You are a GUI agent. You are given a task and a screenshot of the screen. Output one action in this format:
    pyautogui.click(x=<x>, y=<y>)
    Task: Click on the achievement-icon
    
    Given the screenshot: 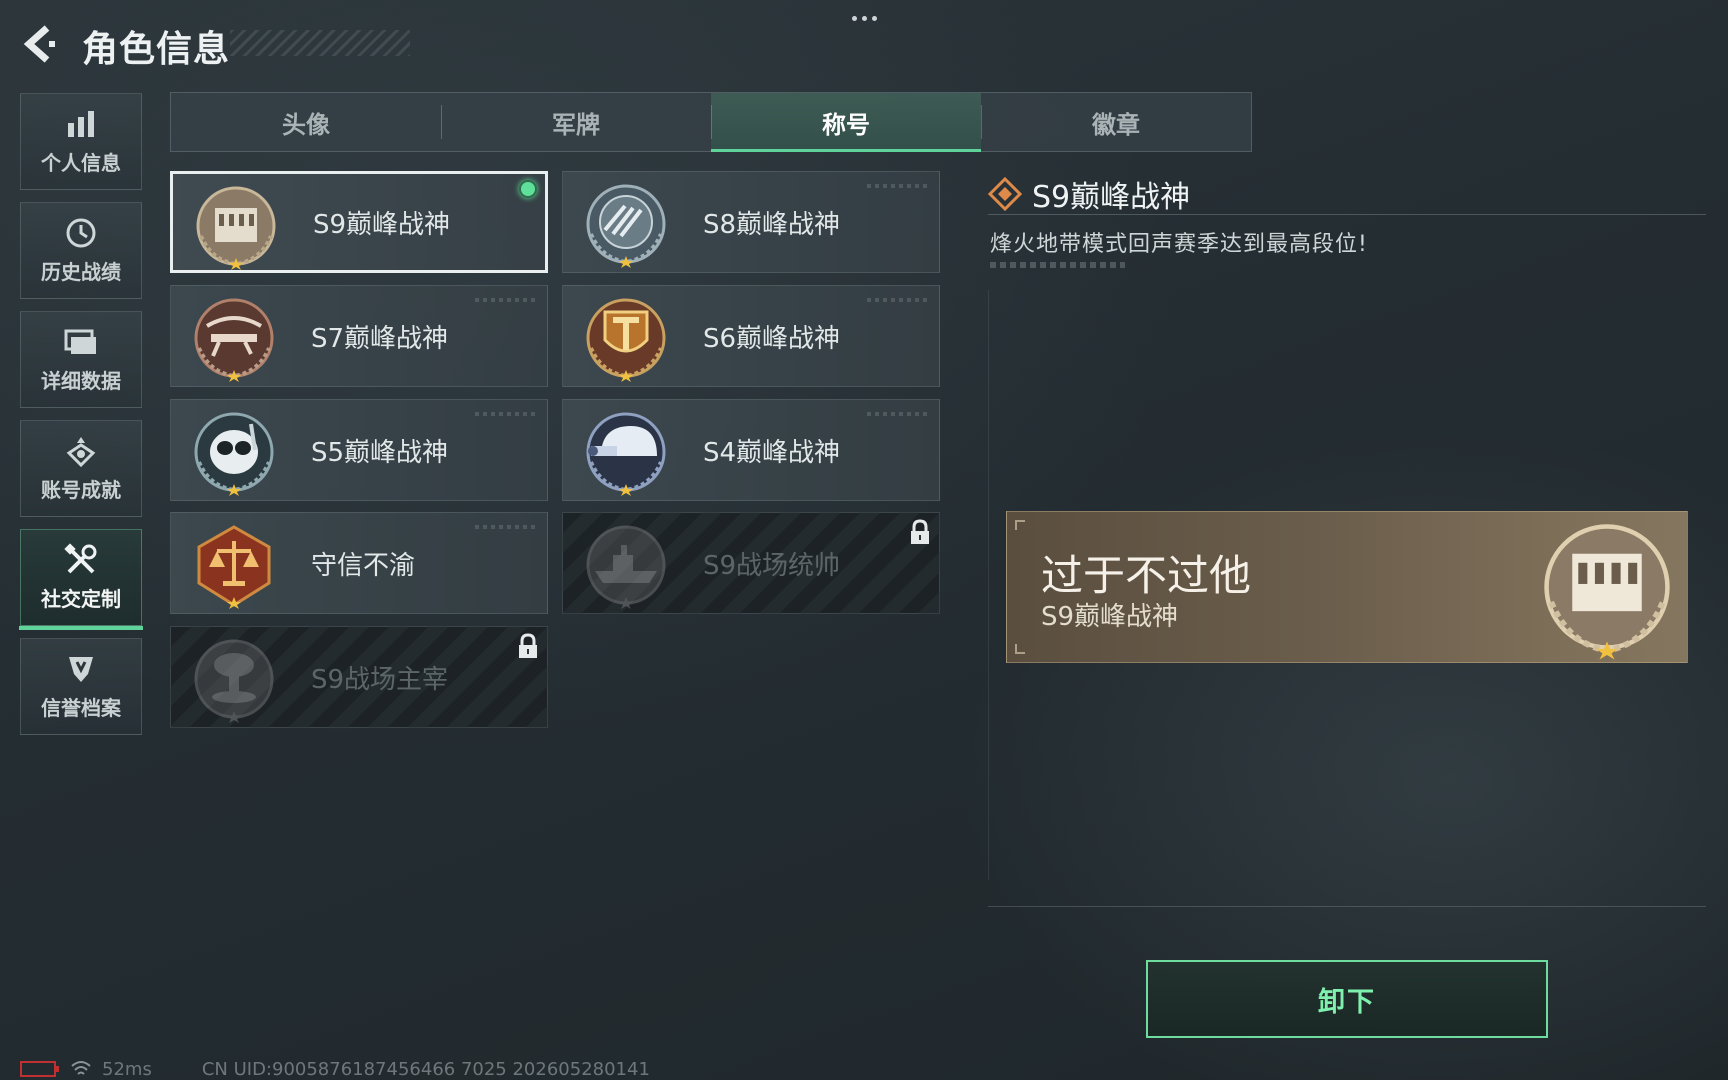 What is the action you would take?
    pyautogui.click(x=81, y=451)
    